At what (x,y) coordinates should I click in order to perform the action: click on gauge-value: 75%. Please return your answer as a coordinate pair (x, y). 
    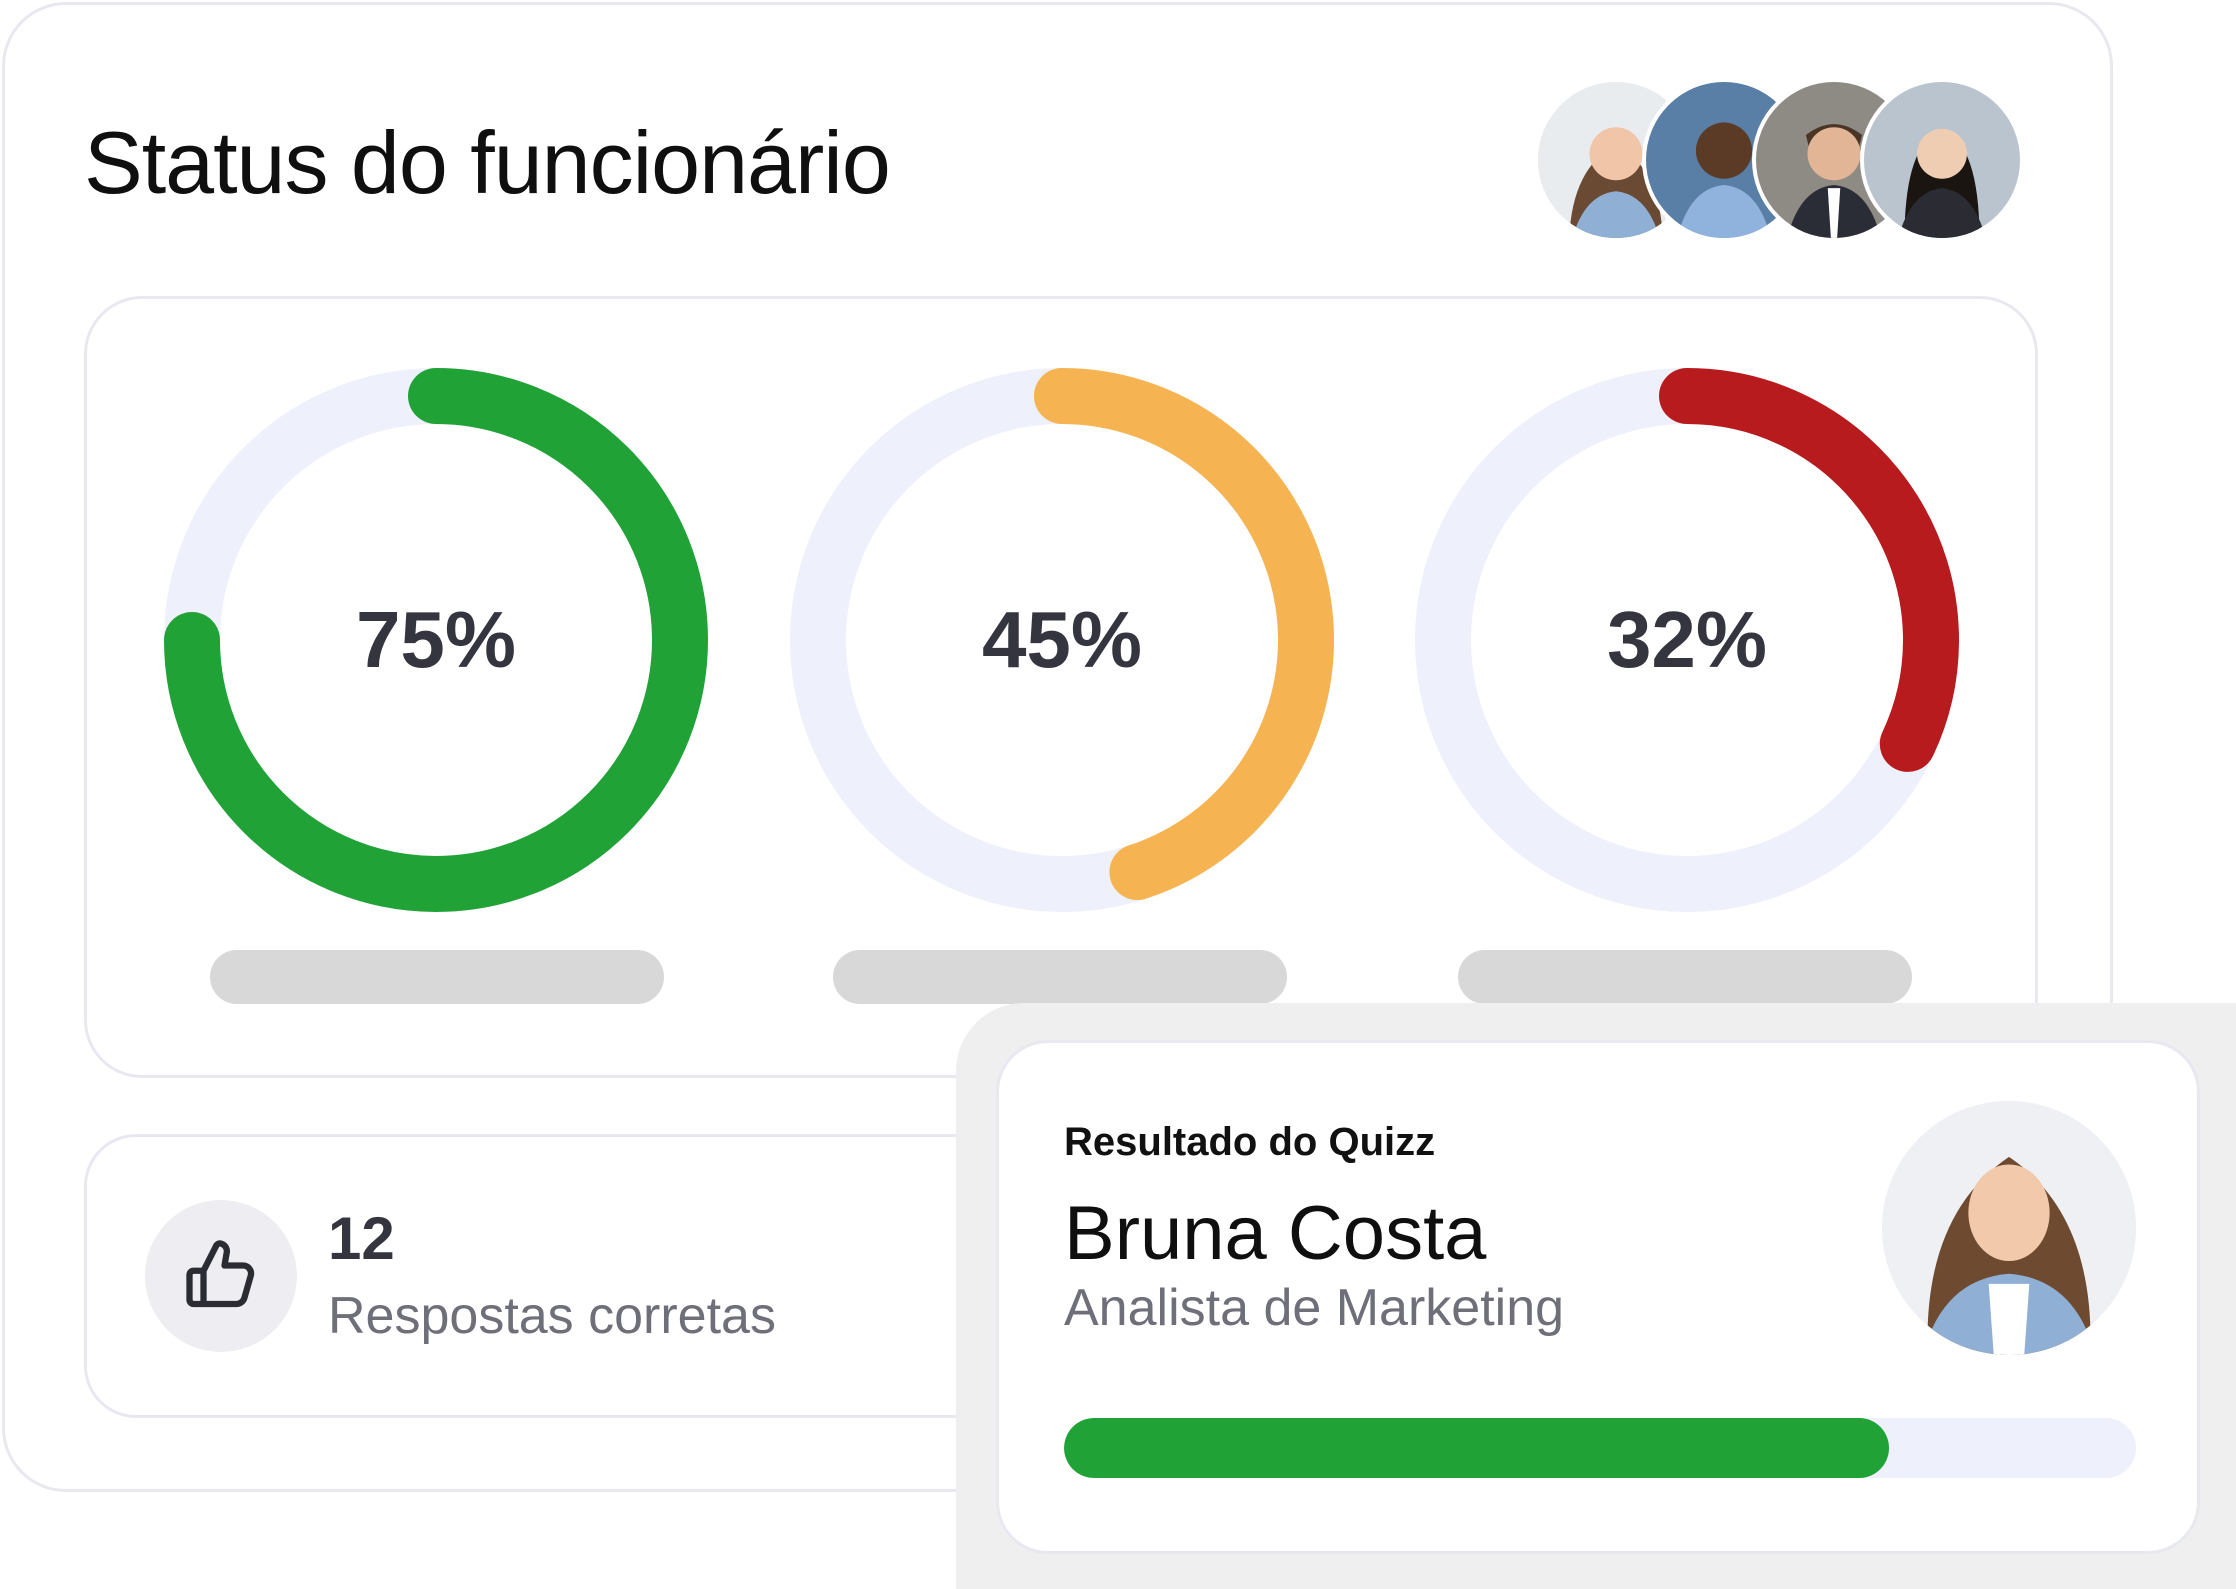
    Looking at the image, I should click on (436, 639).